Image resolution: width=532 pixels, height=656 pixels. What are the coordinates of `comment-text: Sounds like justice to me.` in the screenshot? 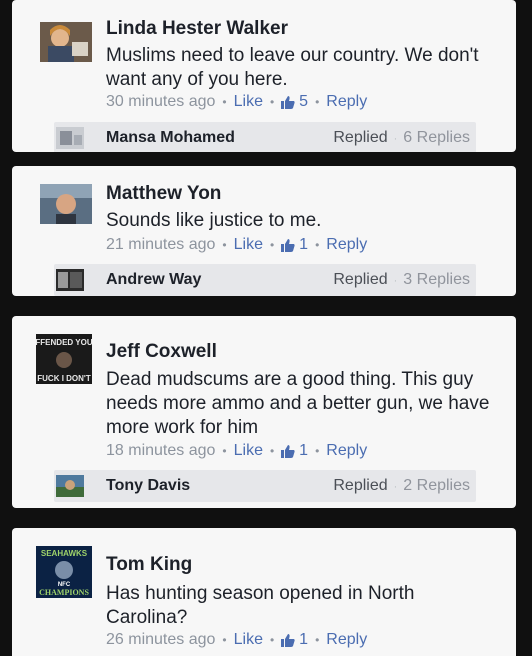 It's located at (214, 220).